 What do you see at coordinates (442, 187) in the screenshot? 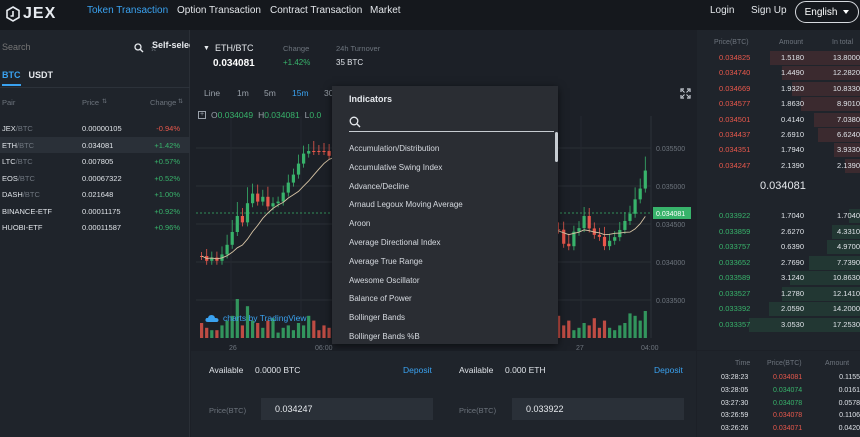
I see `indicator-item: Advance/Decline` at bounding box center [442, 187].